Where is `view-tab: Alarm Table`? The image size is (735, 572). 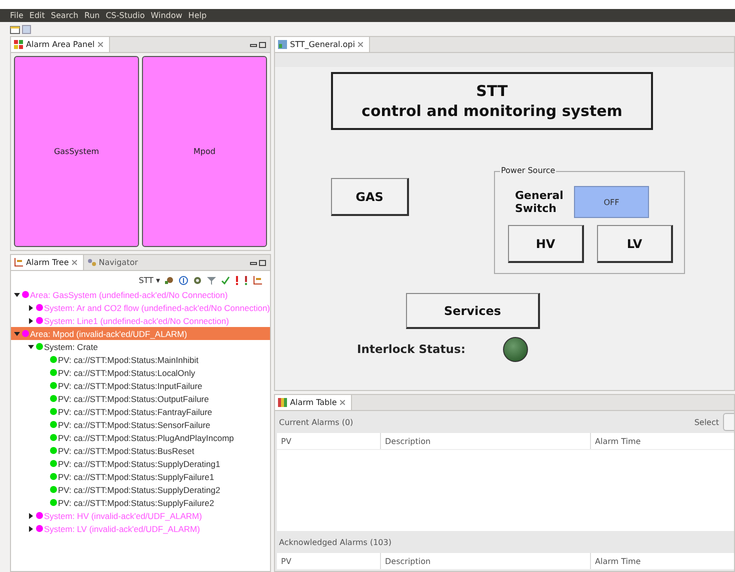
view-tab: Alarm Table is located at coordinates (313, 402).